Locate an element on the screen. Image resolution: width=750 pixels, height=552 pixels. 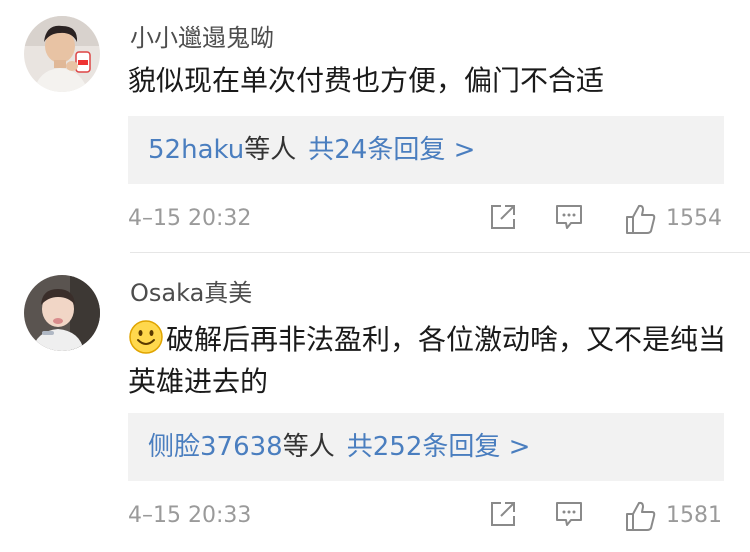
reply-user-link: 侧脸37638 is located at coordinates (215, 447).